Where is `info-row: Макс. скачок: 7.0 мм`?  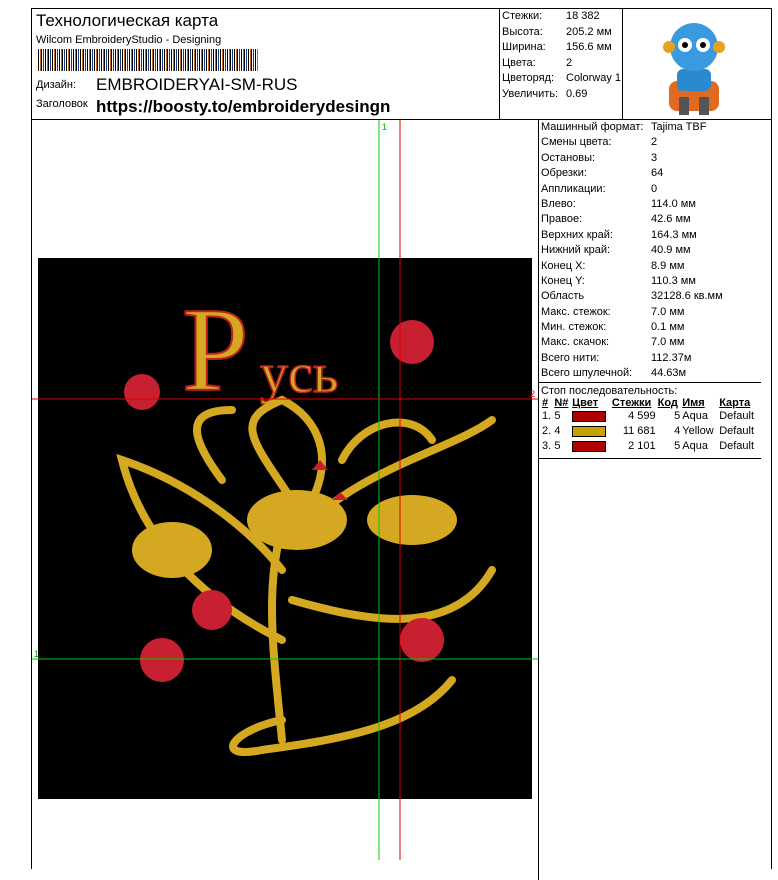 info-row: Макс. скачок: 7.0 мм is located at coordinates (650, 342).